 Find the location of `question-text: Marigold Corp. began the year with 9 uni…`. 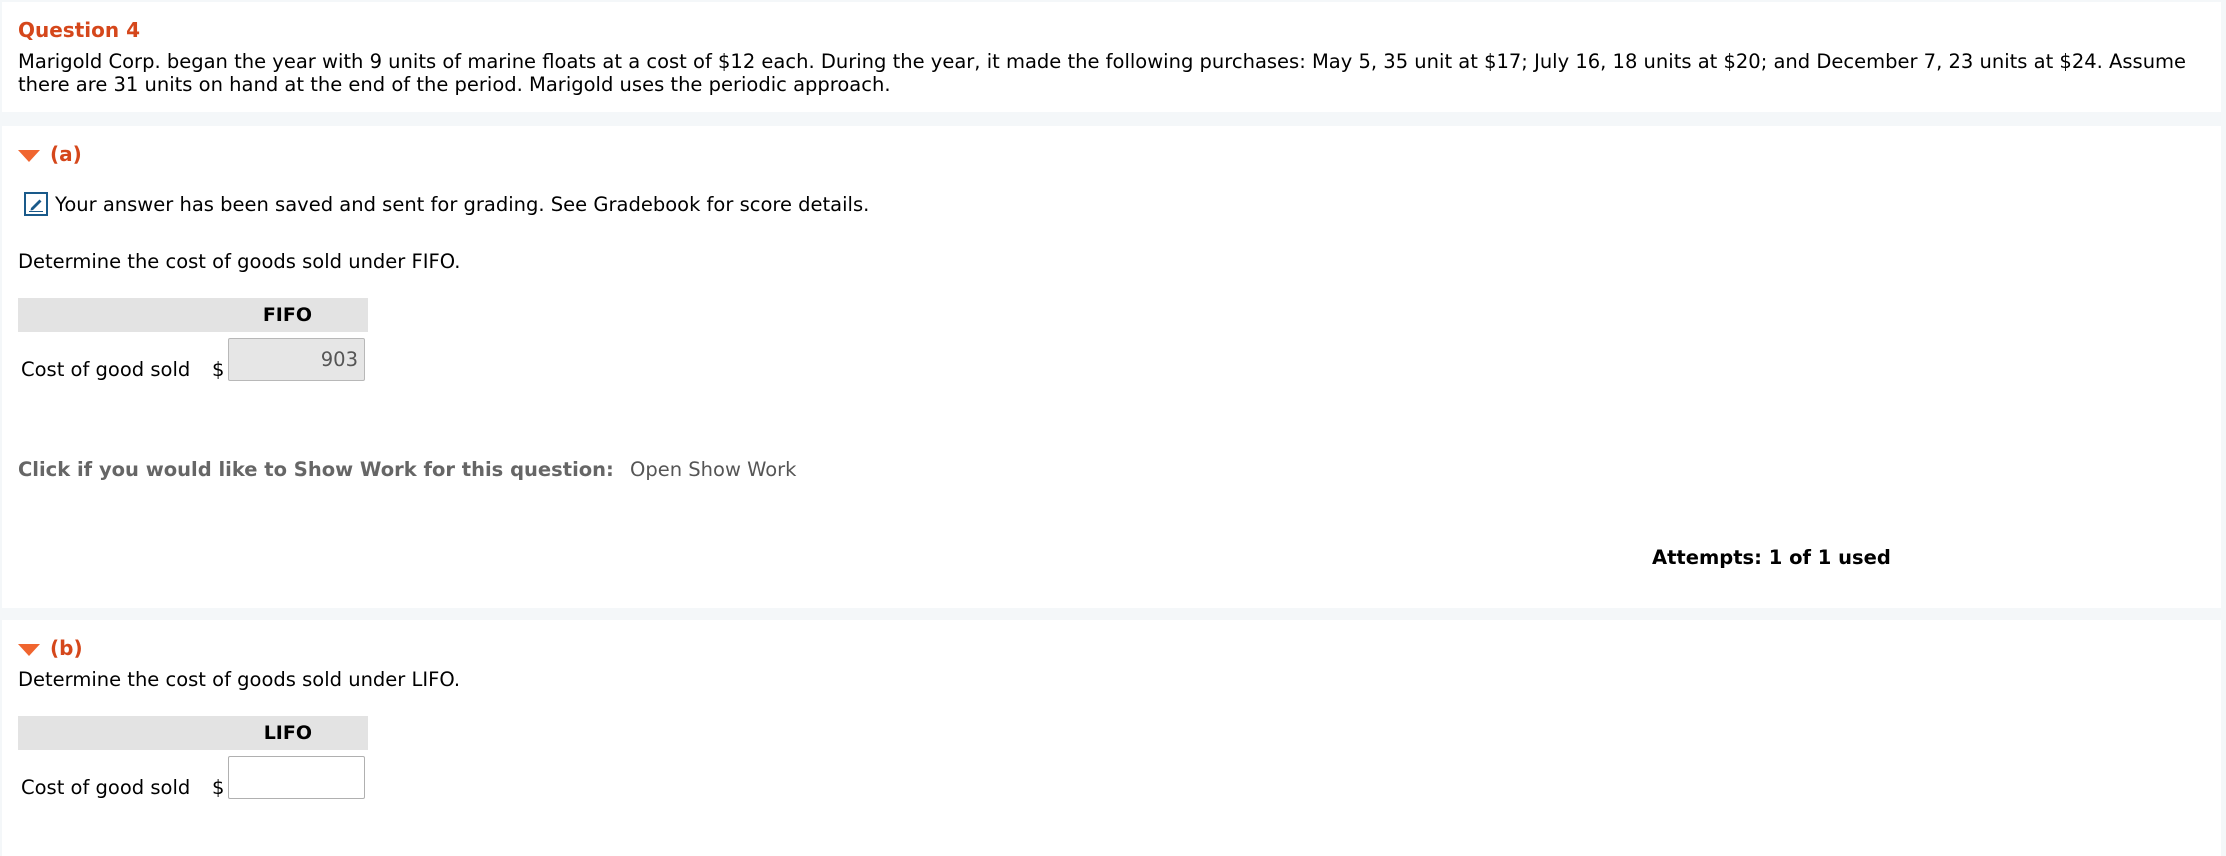

question-text: Marigold Corp. began the year with 9 uni… is located at coordinates (1102, 73).